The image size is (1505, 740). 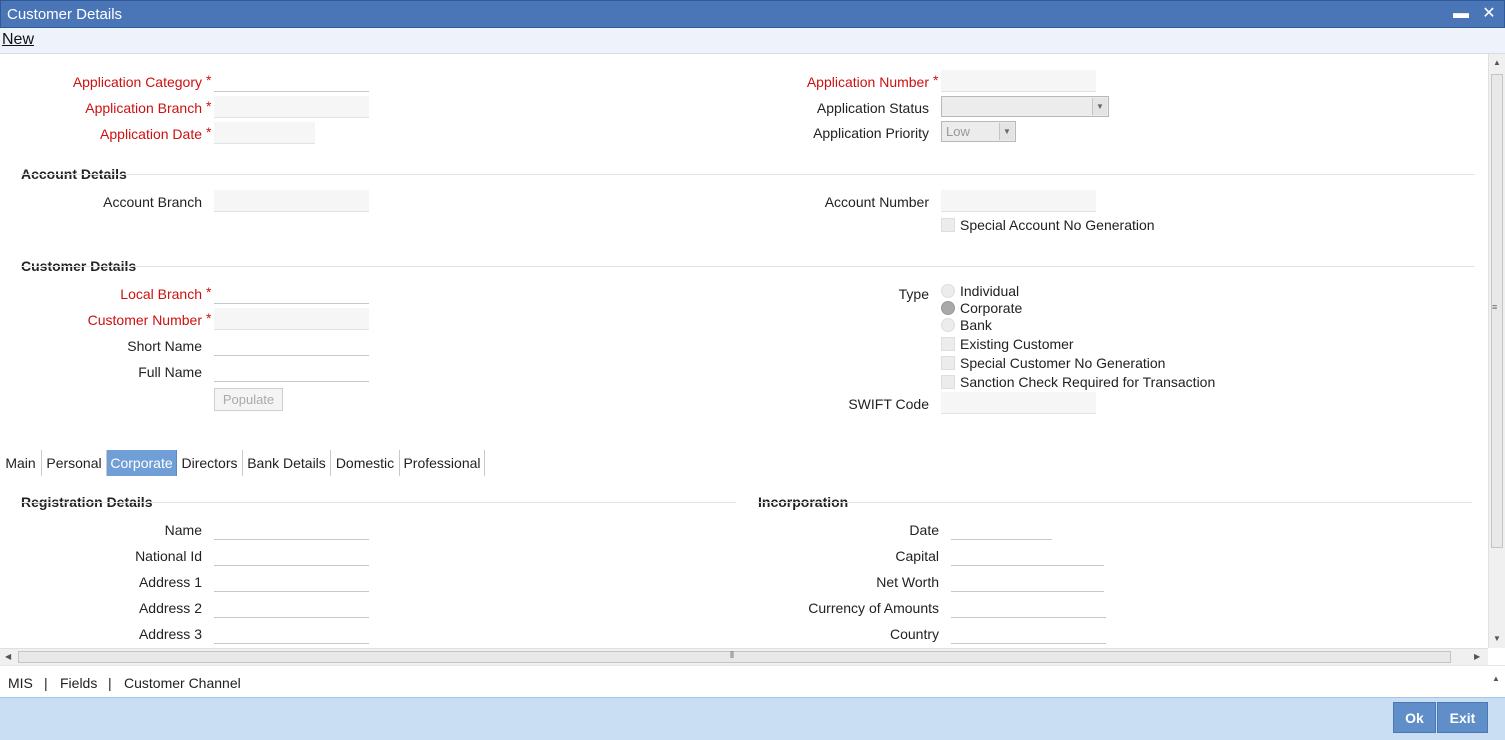 I want to click on application-branch-input, so click(x=291, y=107).